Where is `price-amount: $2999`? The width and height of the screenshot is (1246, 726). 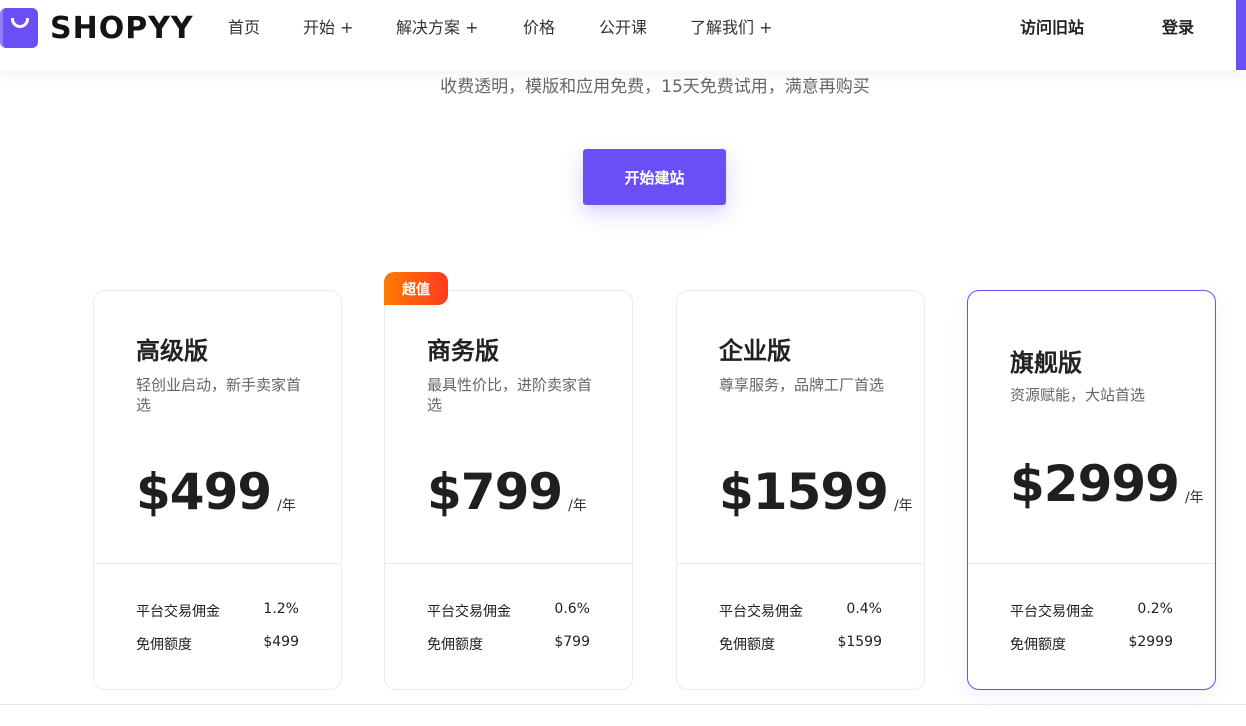
price-amount: $2999 is located at coordinates (1095, 484).